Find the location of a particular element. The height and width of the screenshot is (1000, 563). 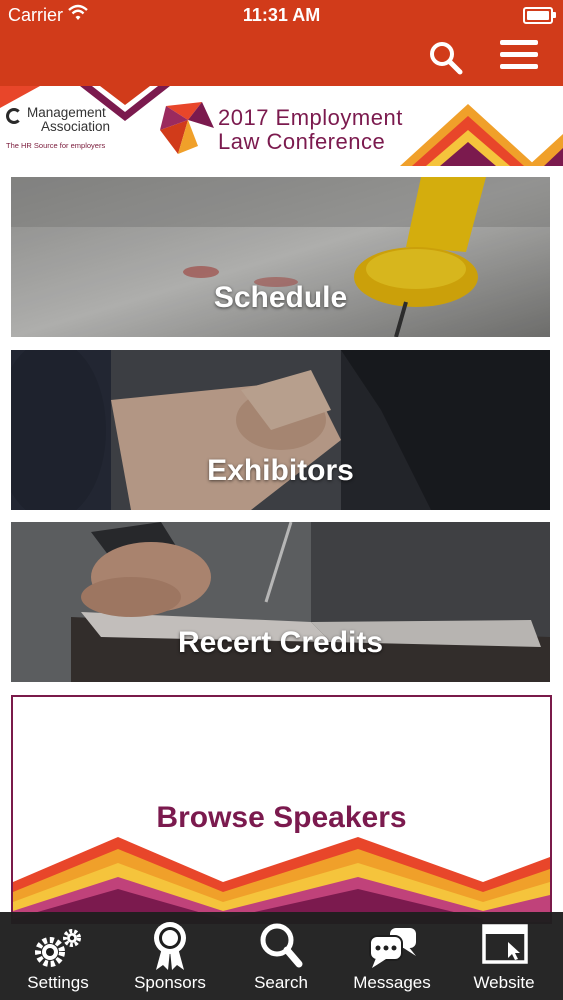

tab-search: Search is located at coordinates (281, 956).